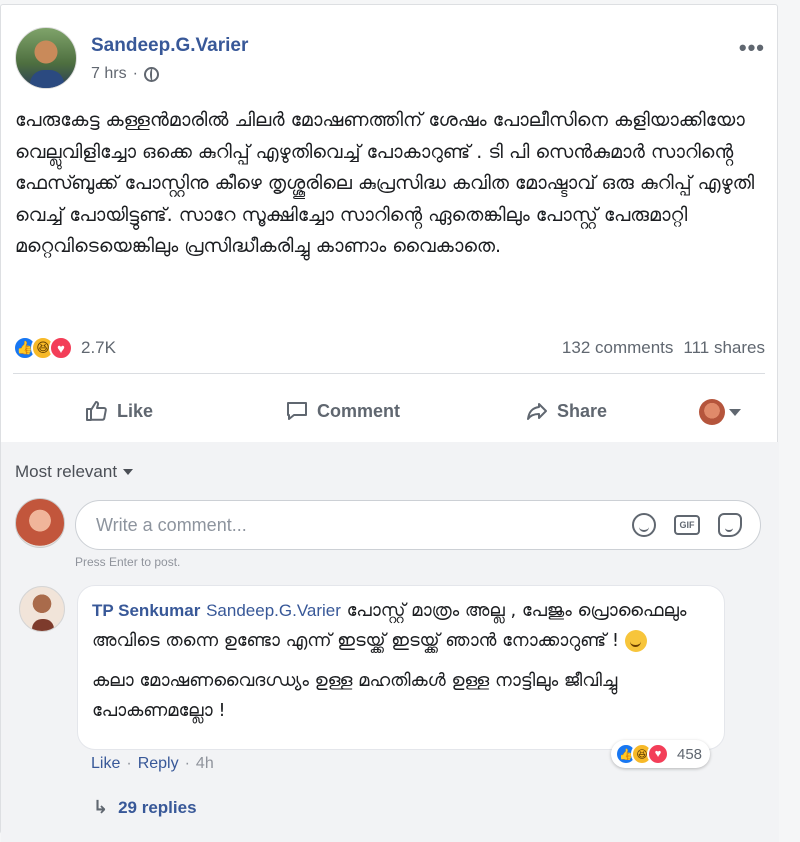 This screenshot has height=842, width=800. I want to click on chevron-down-icon, so click(735, 412).